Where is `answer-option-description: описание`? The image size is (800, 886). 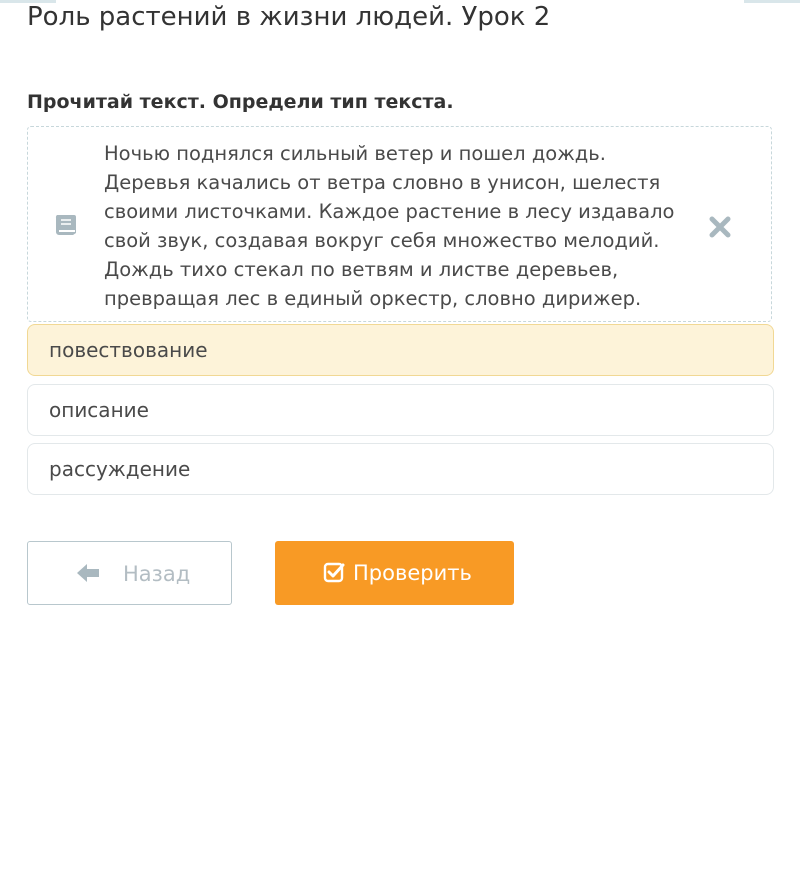
answer-option-description: описание is located at coordinates (400, 410).